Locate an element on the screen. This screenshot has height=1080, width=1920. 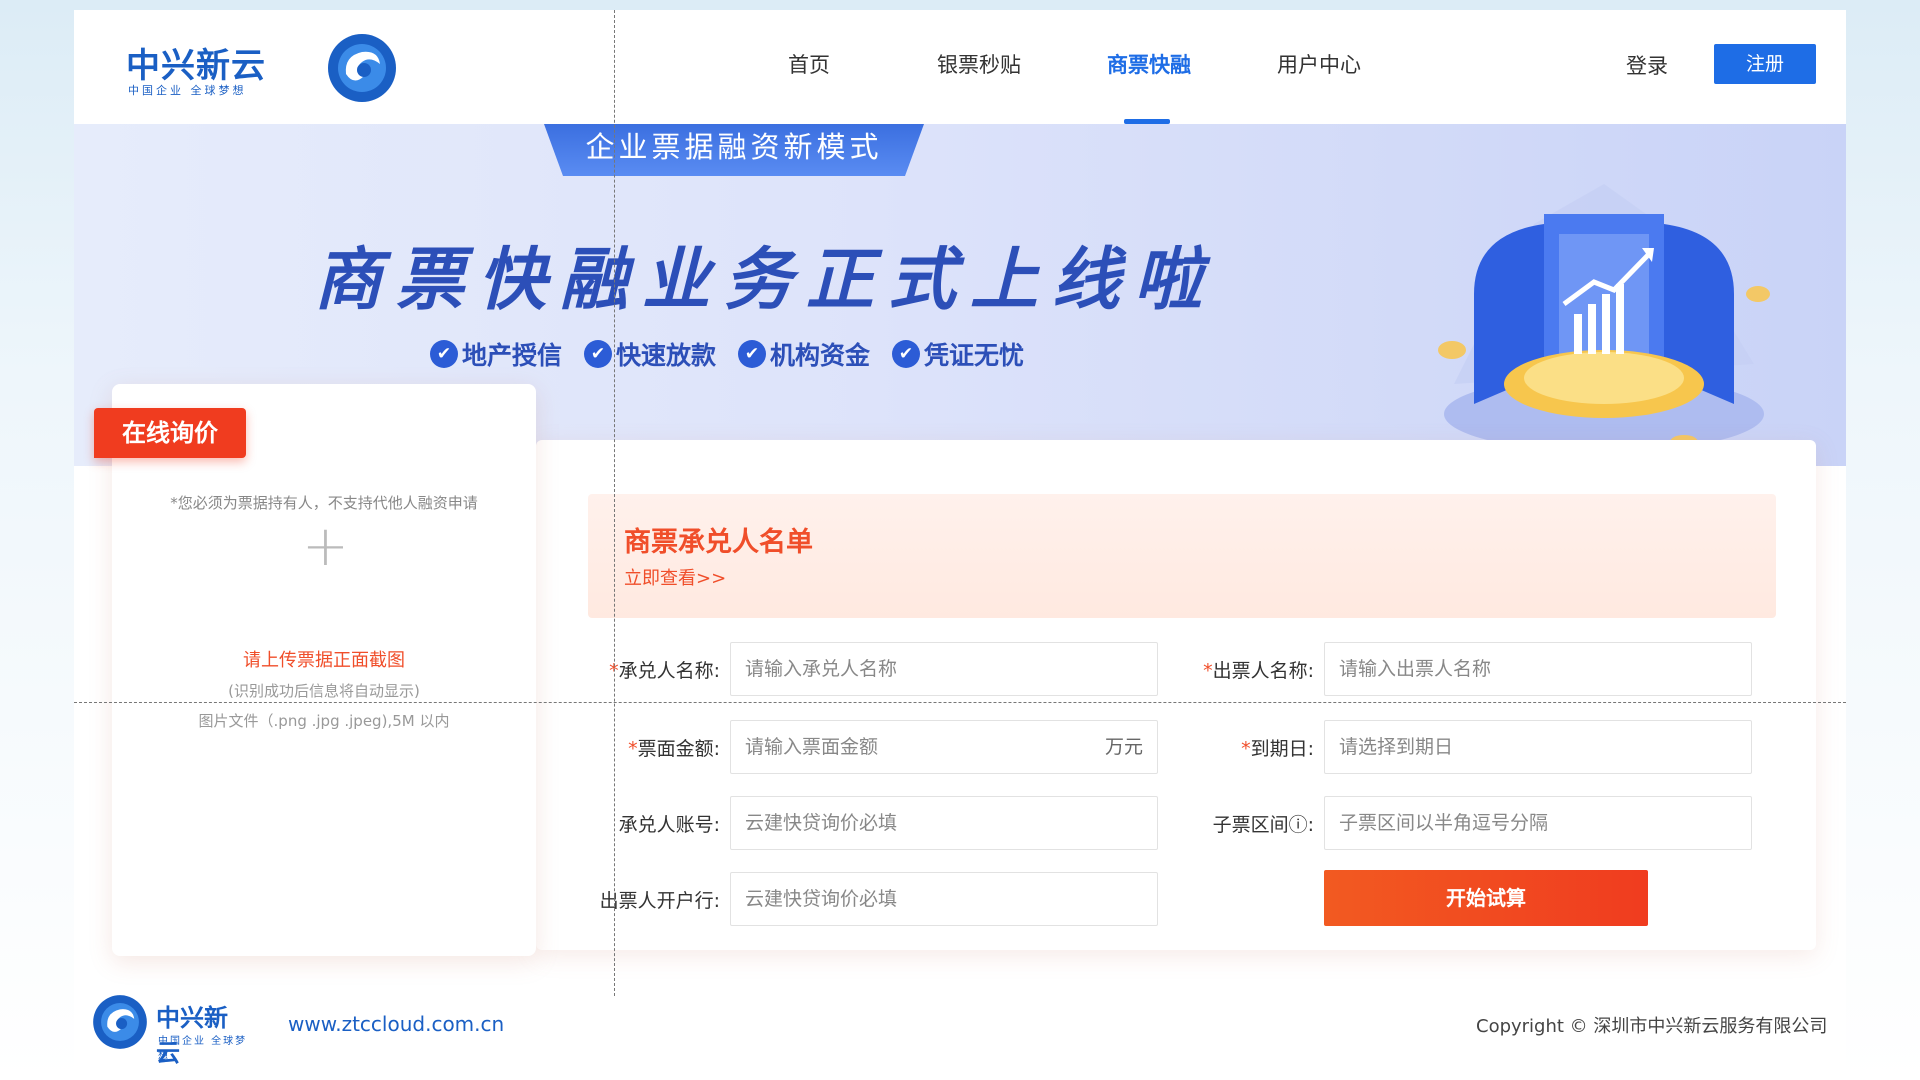
growth-chart-illustration-icon is located at coordinates (1604, 318).